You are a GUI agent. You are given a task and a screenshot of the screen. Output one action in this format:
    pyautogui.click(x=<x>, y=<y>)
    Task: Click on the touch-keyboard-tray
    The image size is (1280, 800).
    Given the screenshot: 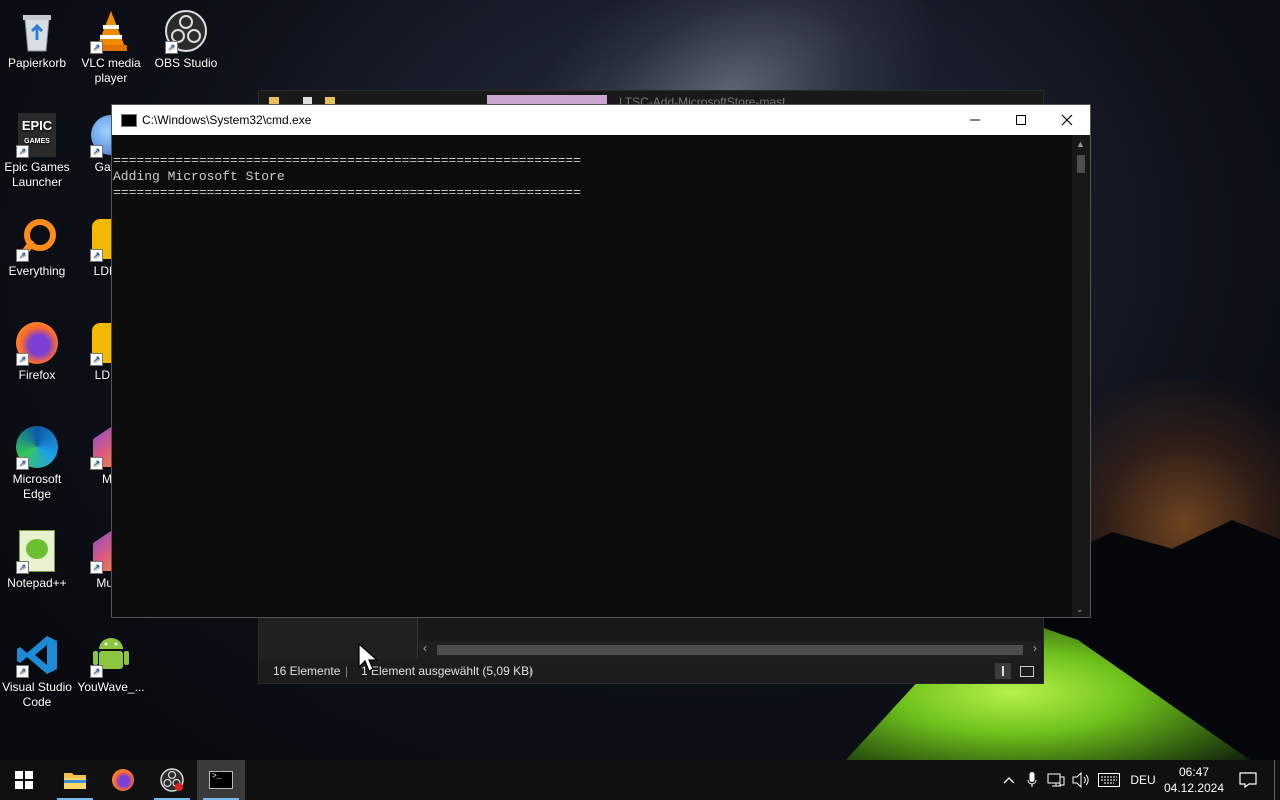 What is the action you would take?
    pyautogui.click(x=1109, y=780)
    